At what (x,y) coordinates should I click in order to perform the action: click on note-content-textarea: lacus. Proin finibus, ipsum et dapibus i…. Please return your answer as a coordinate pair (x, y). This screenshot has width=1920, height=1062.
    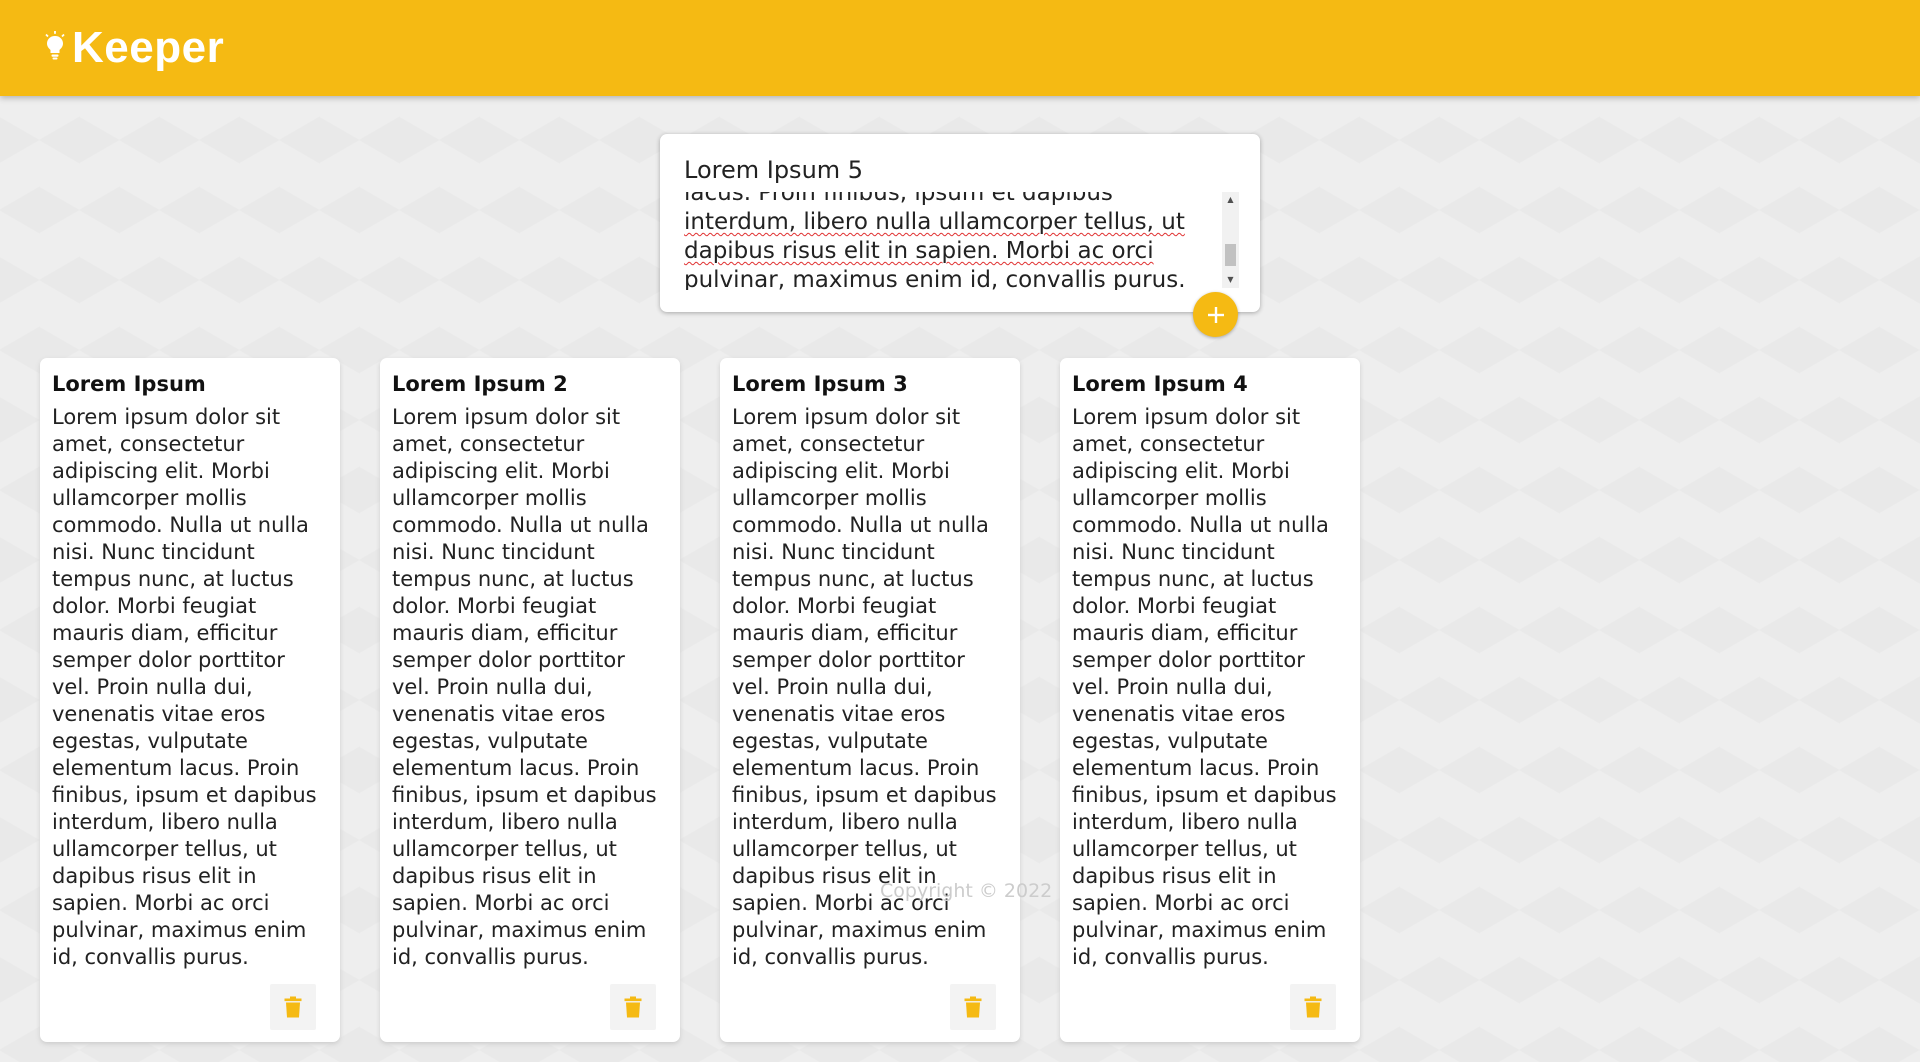
    Looking at the image, I should click on (948, 241).